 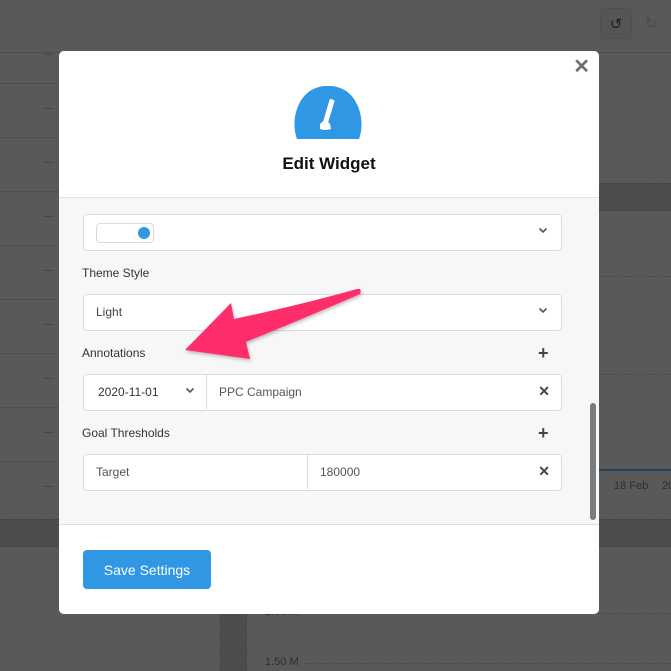 I want to click on close-button: ✕, so click(x=581, y=67).